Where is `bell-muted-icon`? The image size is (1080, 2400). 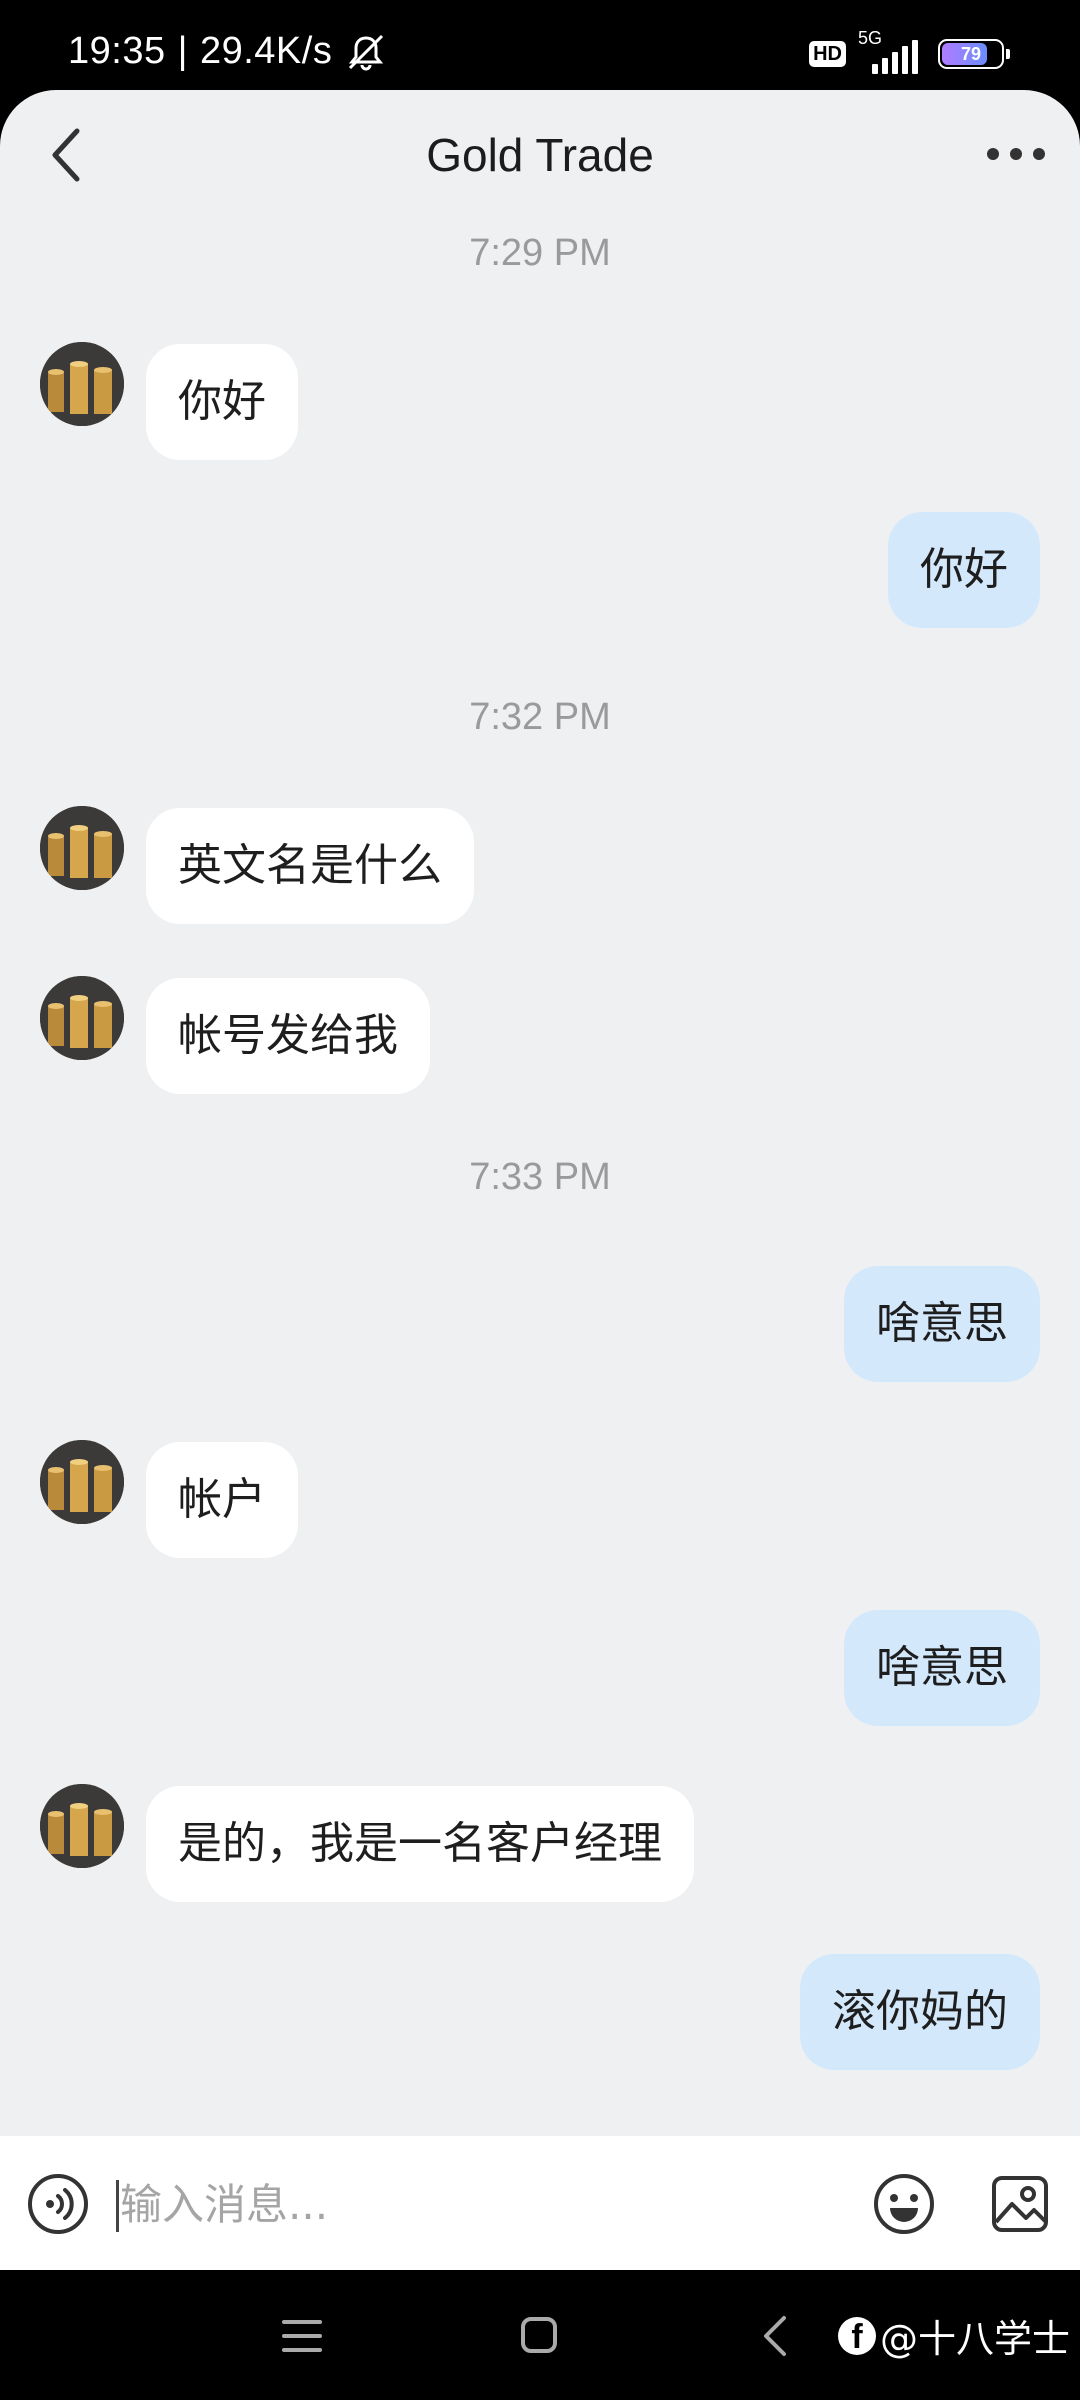 bell-muted-icon is located at coordinates (366, 52).